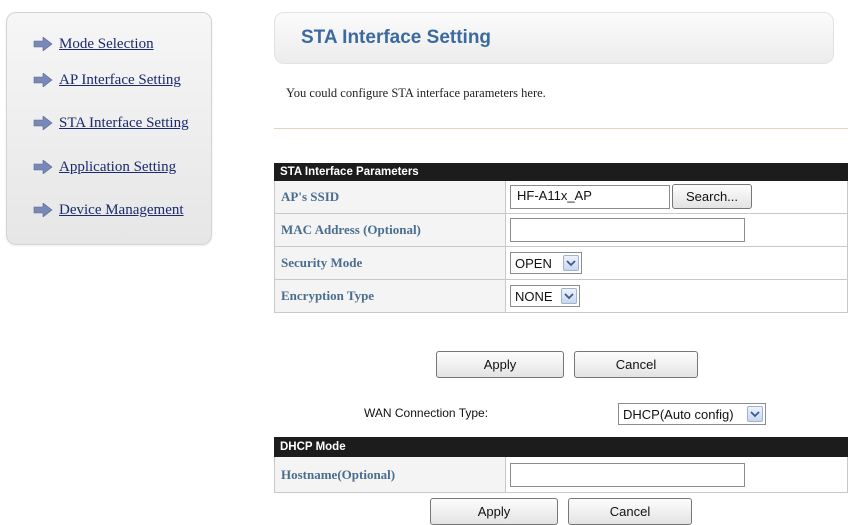 This screenshot has height=525, width=848. I want to click on ssid-label: AP's SSID, so click(390, 197).